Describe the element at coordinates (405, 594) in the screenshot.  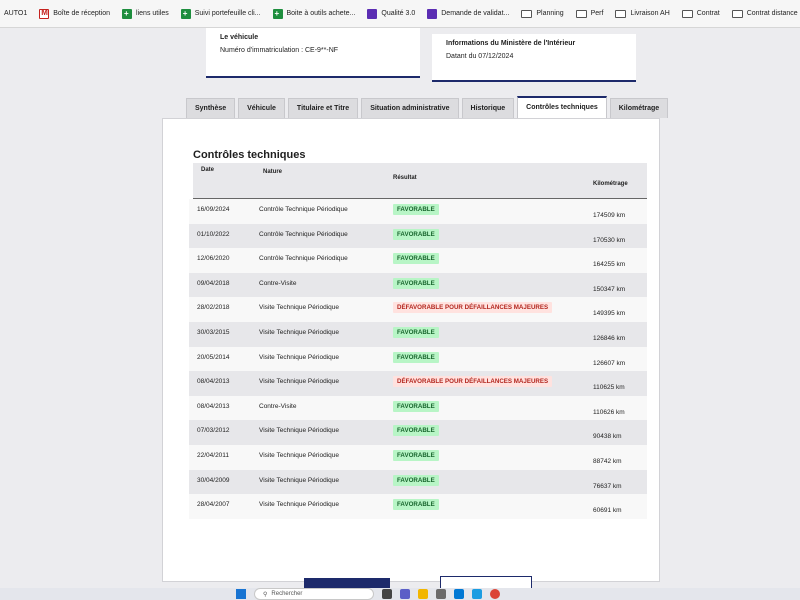
I see `teams-icon` at that location.